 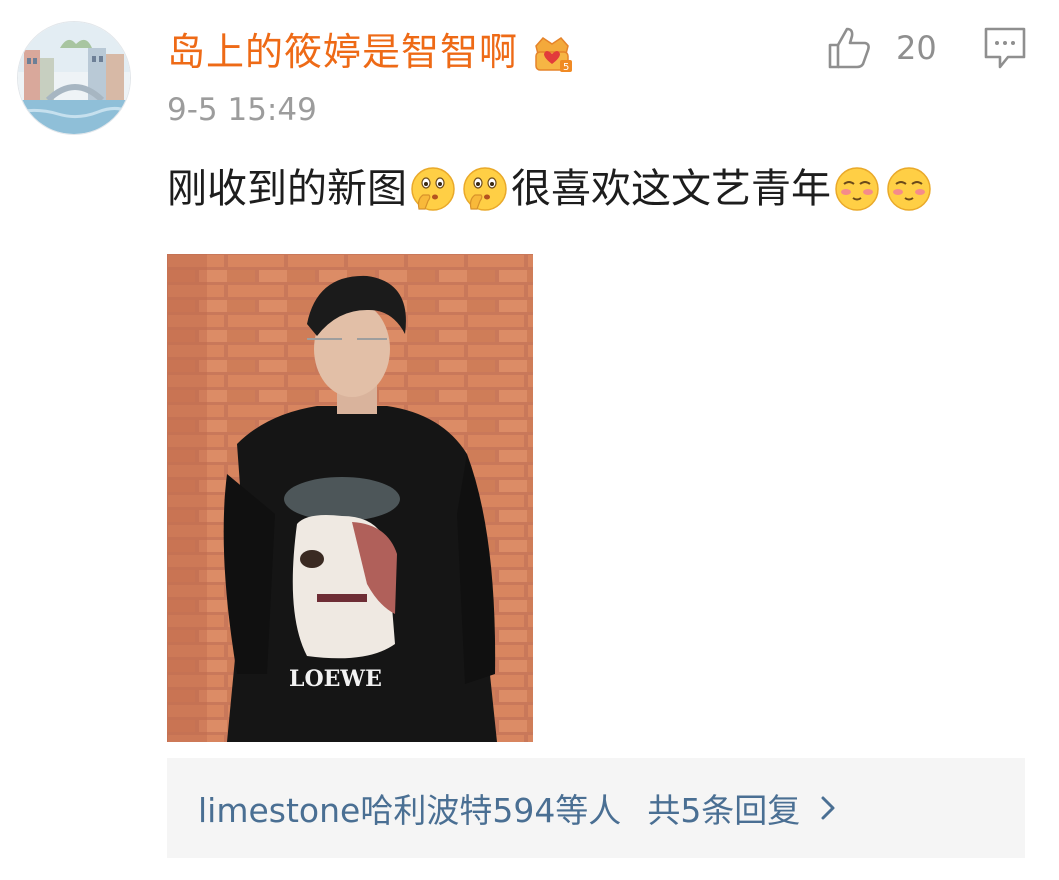 I want to click on reply-count-link: 共5条回复, so click(x=723, y=808).